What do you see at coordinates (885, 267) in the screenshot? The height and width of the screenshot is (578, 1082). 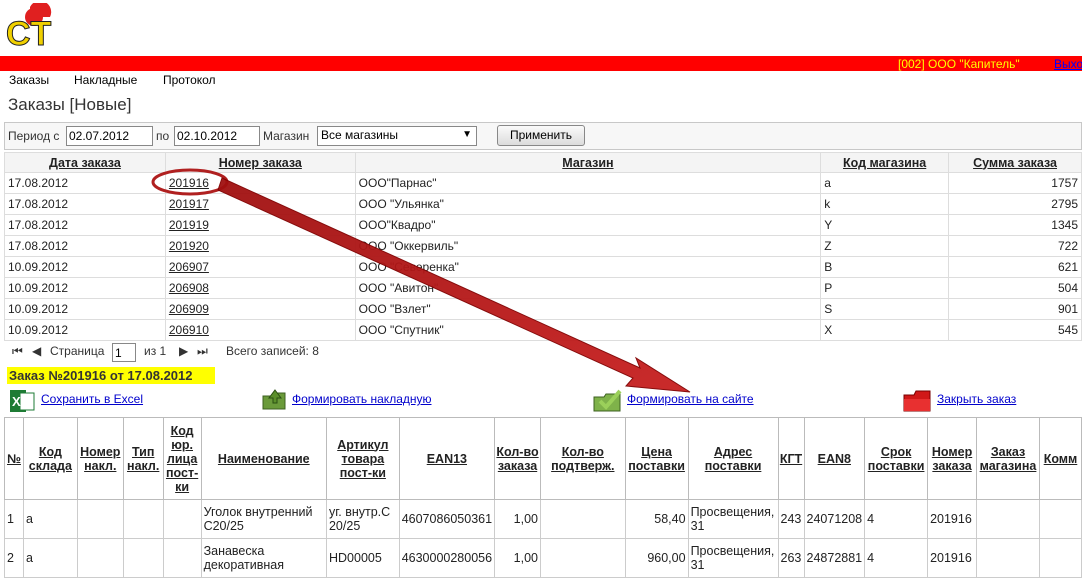 I see `table-cell: B` at bounding box center [885, 267].